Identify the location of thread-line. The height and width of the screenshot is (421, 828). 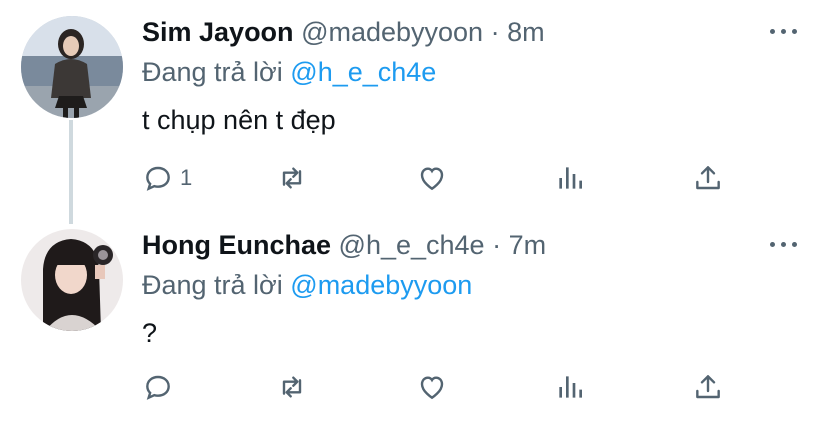
(71, 172).